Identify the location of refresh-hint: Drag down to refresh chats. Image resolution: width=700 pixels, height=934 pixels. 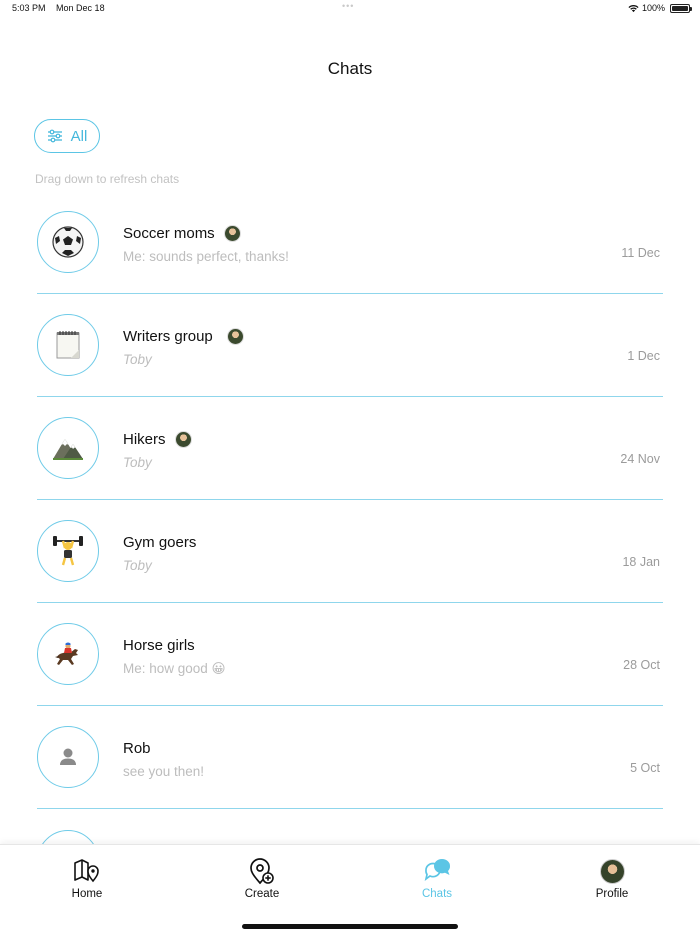
(107, 179).